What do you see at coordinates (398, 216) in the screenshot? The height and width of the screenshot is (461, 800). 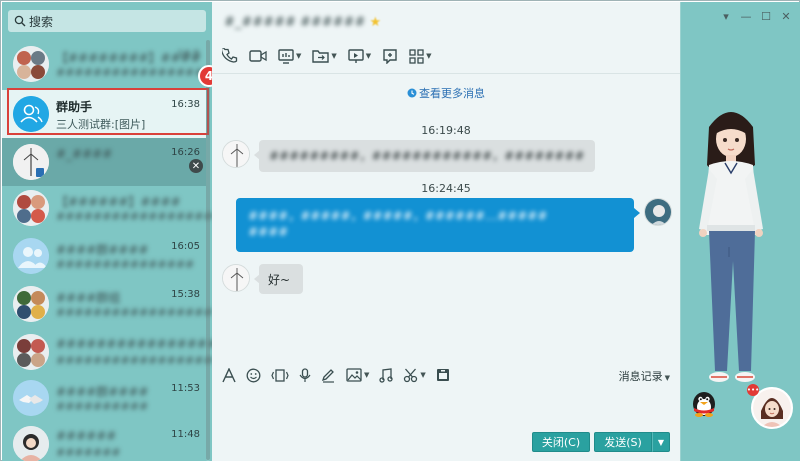 I see `message-text: ####，#####，#####，######…#####` at bounding box center [398, 216].